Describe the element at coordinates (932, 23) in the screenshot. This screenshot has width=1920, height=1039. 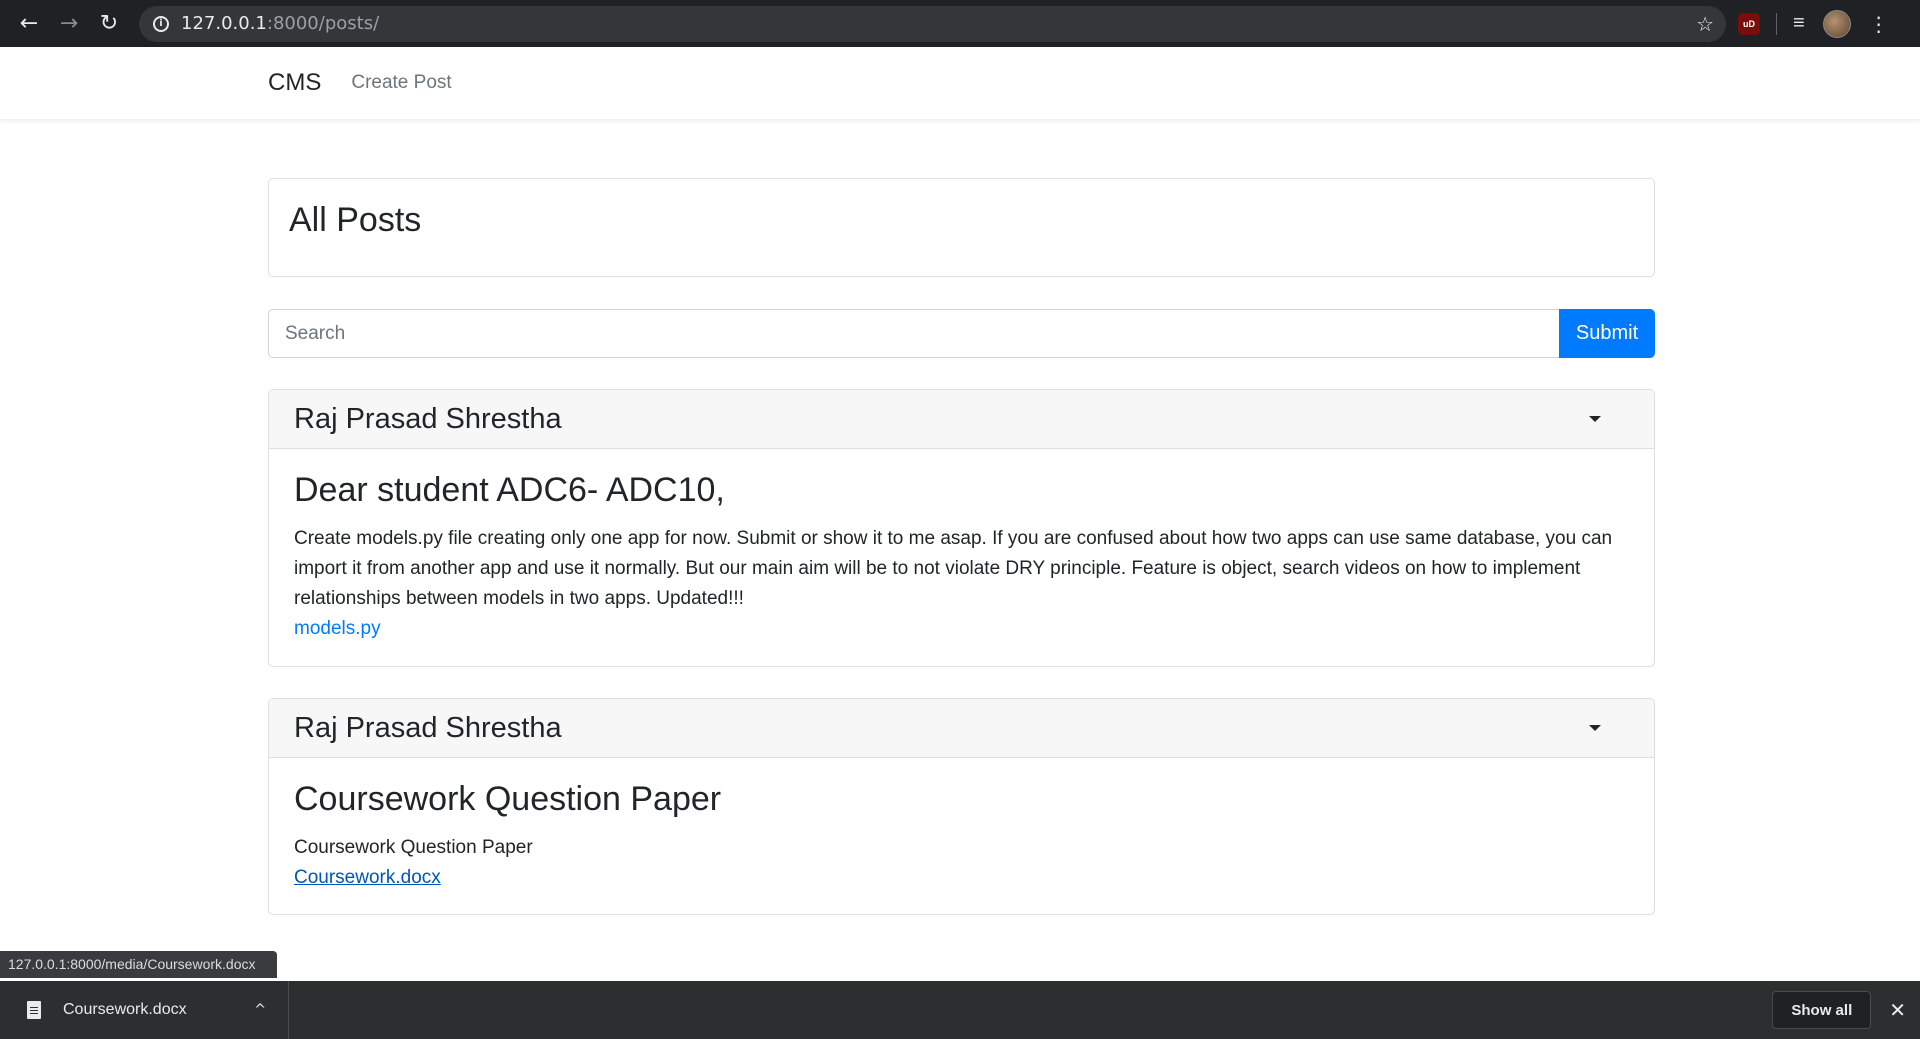
I see `address-bar: i 127.0.0.1:8000/posts/ ☆` at that location.